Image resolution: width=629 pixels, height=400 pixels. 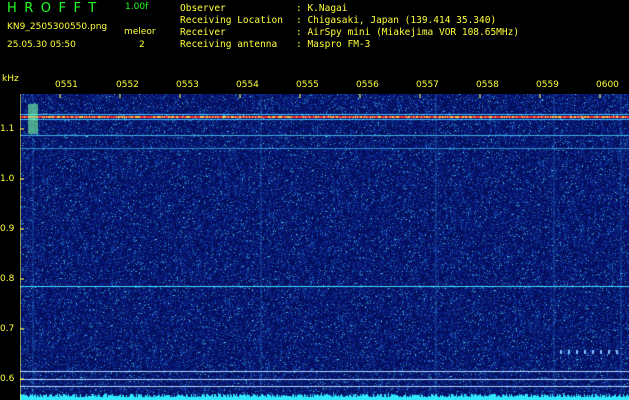 What do you see at coordinates (547, 85) in the screenshot?
I see `x-tick-label: 0559` at bounding box center [547, 85].